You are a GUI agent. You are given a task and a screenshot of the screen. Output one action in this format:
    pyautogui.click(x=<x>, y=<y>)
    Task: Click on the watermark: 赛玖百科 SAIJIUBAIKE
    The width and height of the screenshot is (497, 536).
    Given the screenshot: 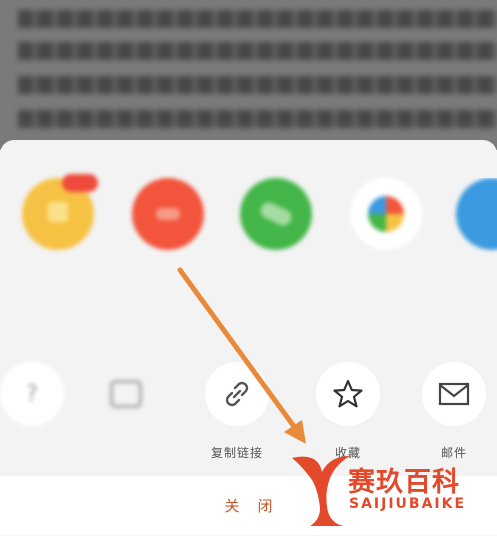 What is the action you would take?
    pyautogui.click(x=390, y=490)
    